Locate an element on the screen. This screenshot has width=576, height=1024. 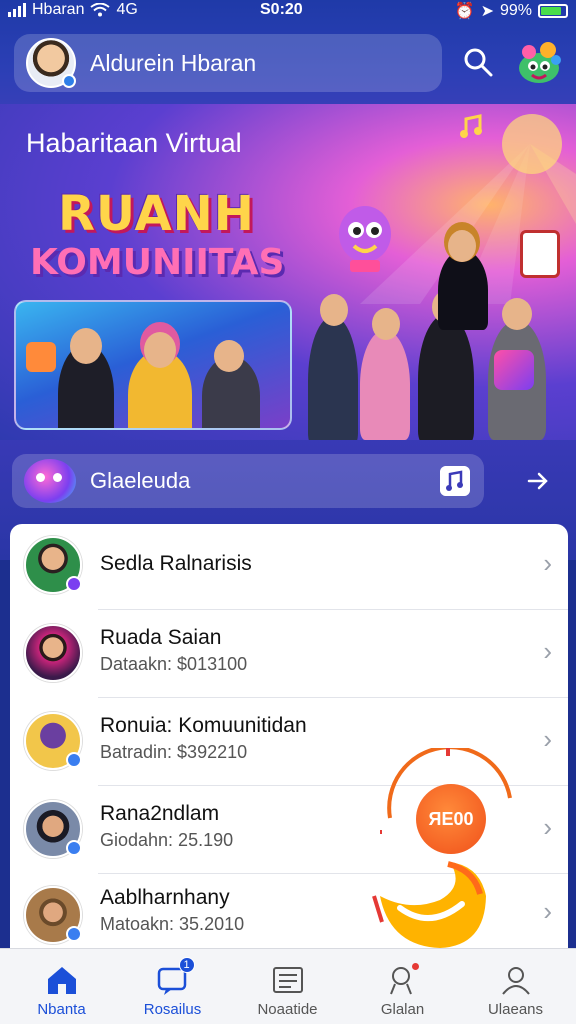
list-item-subtitle: Dataakn: $013100 is located at coordinates (174, 664).